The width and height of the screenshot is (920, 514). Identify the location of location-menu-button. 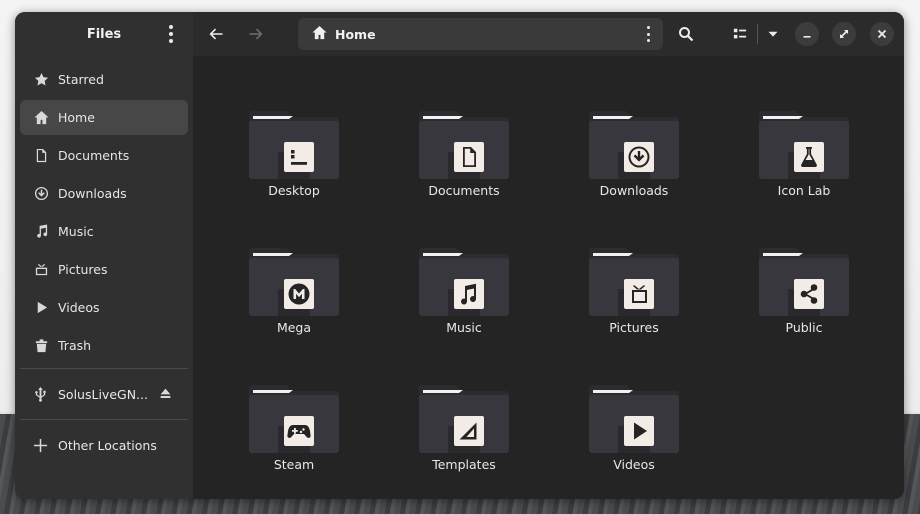
(648, 34).